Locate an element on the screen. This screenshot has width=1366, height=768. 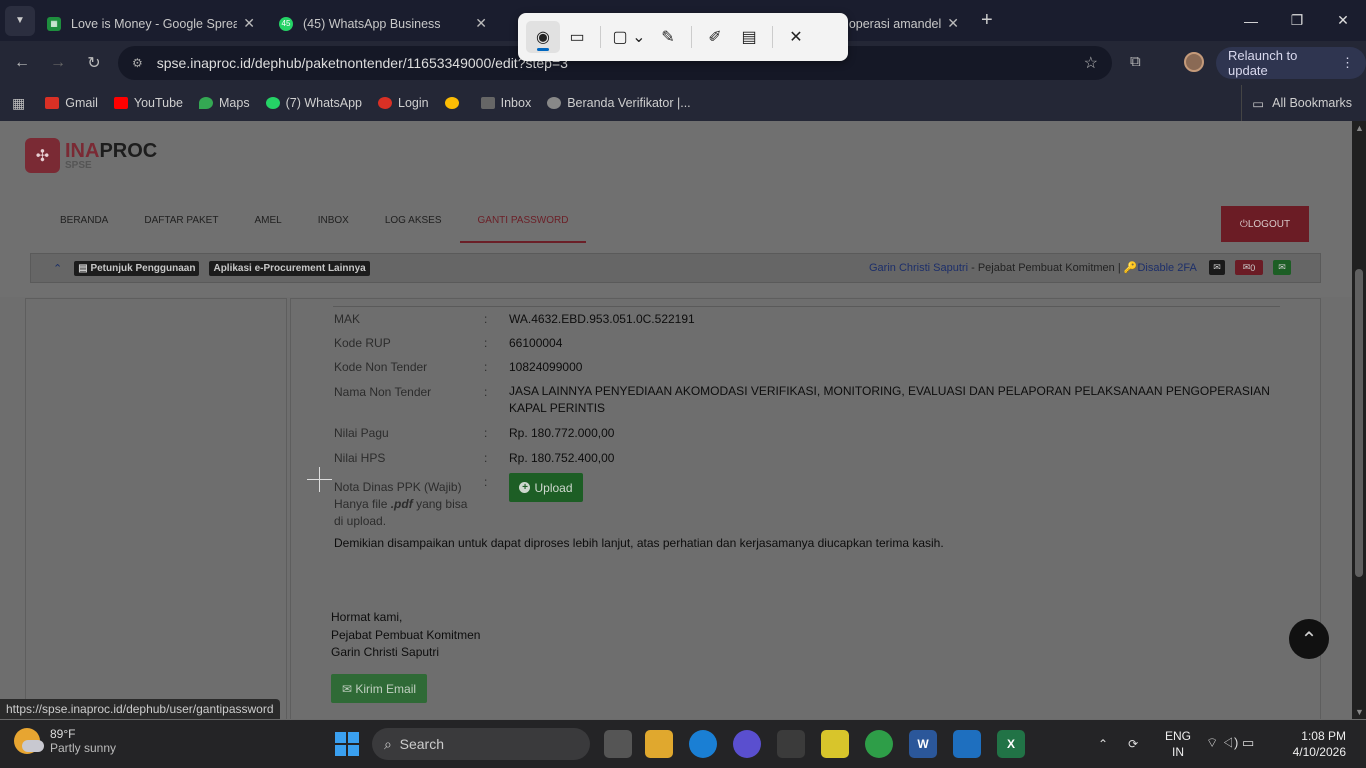
send-email-button: ✉ Kirim Email is located at coordinates (379, 688).